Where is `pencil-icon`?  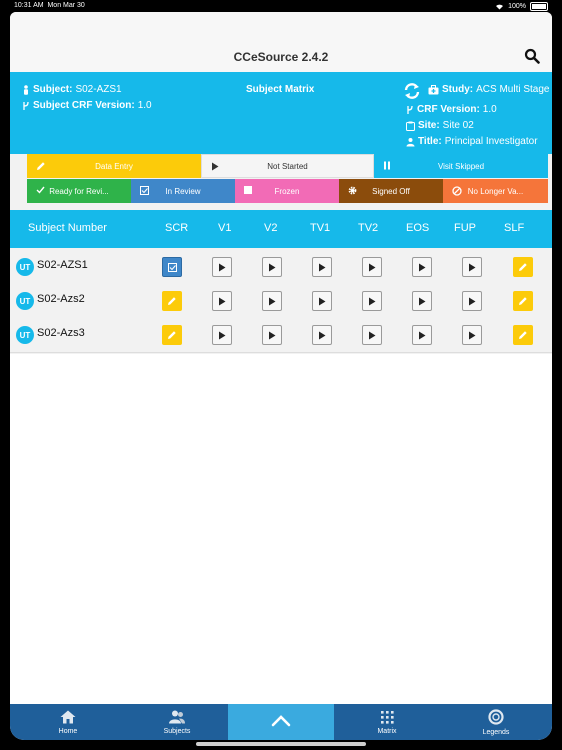
pencil-icon is located at coordinates (41, 167).